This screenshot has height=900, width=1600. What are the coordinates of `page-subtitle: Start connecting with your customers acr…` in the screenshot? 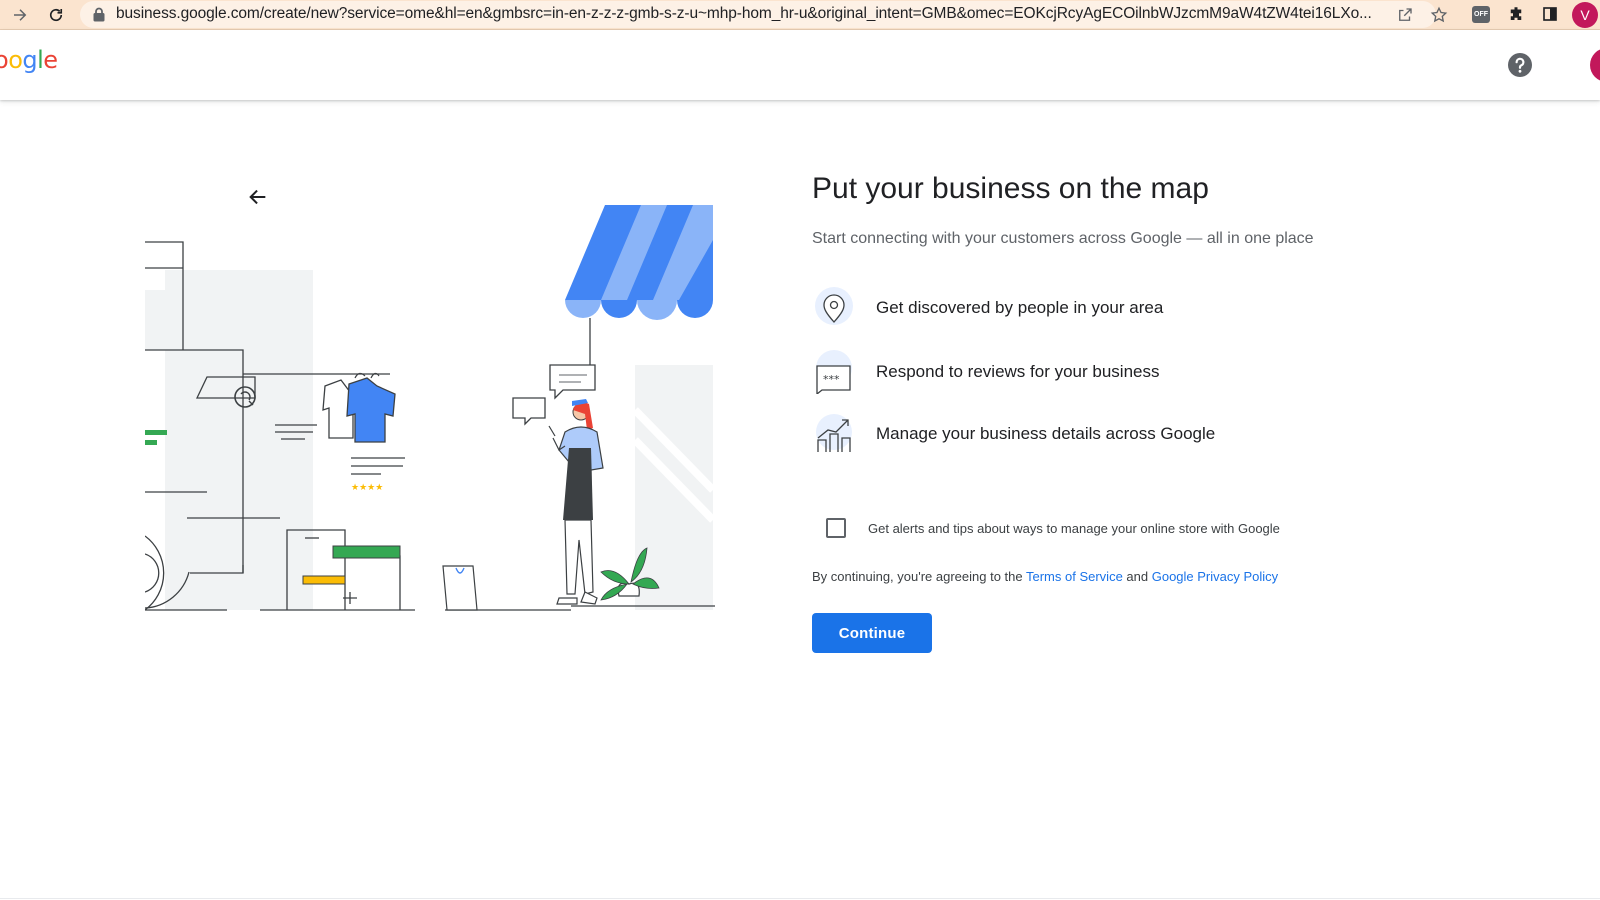 It's located at (1063, 238).